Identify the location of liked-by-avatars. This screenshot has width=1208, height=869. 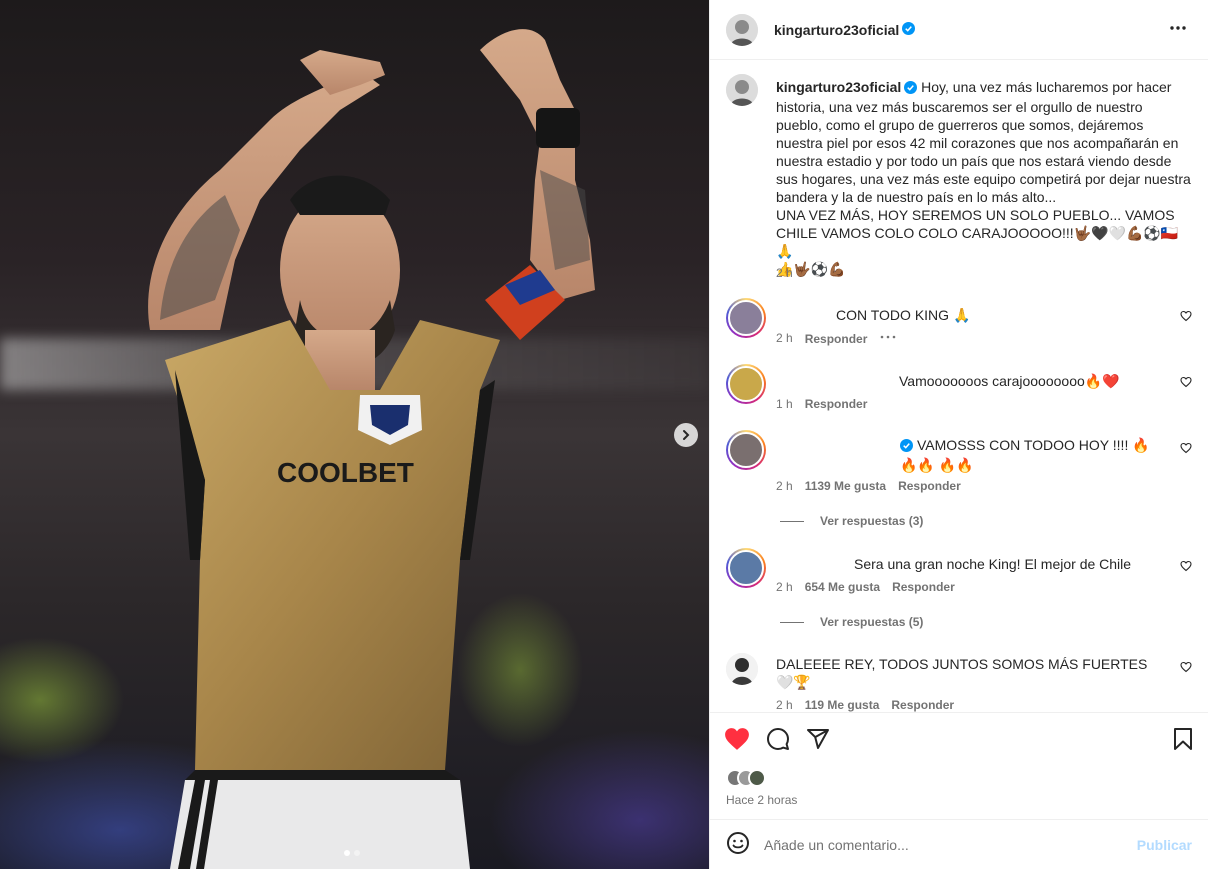
(746, 778).